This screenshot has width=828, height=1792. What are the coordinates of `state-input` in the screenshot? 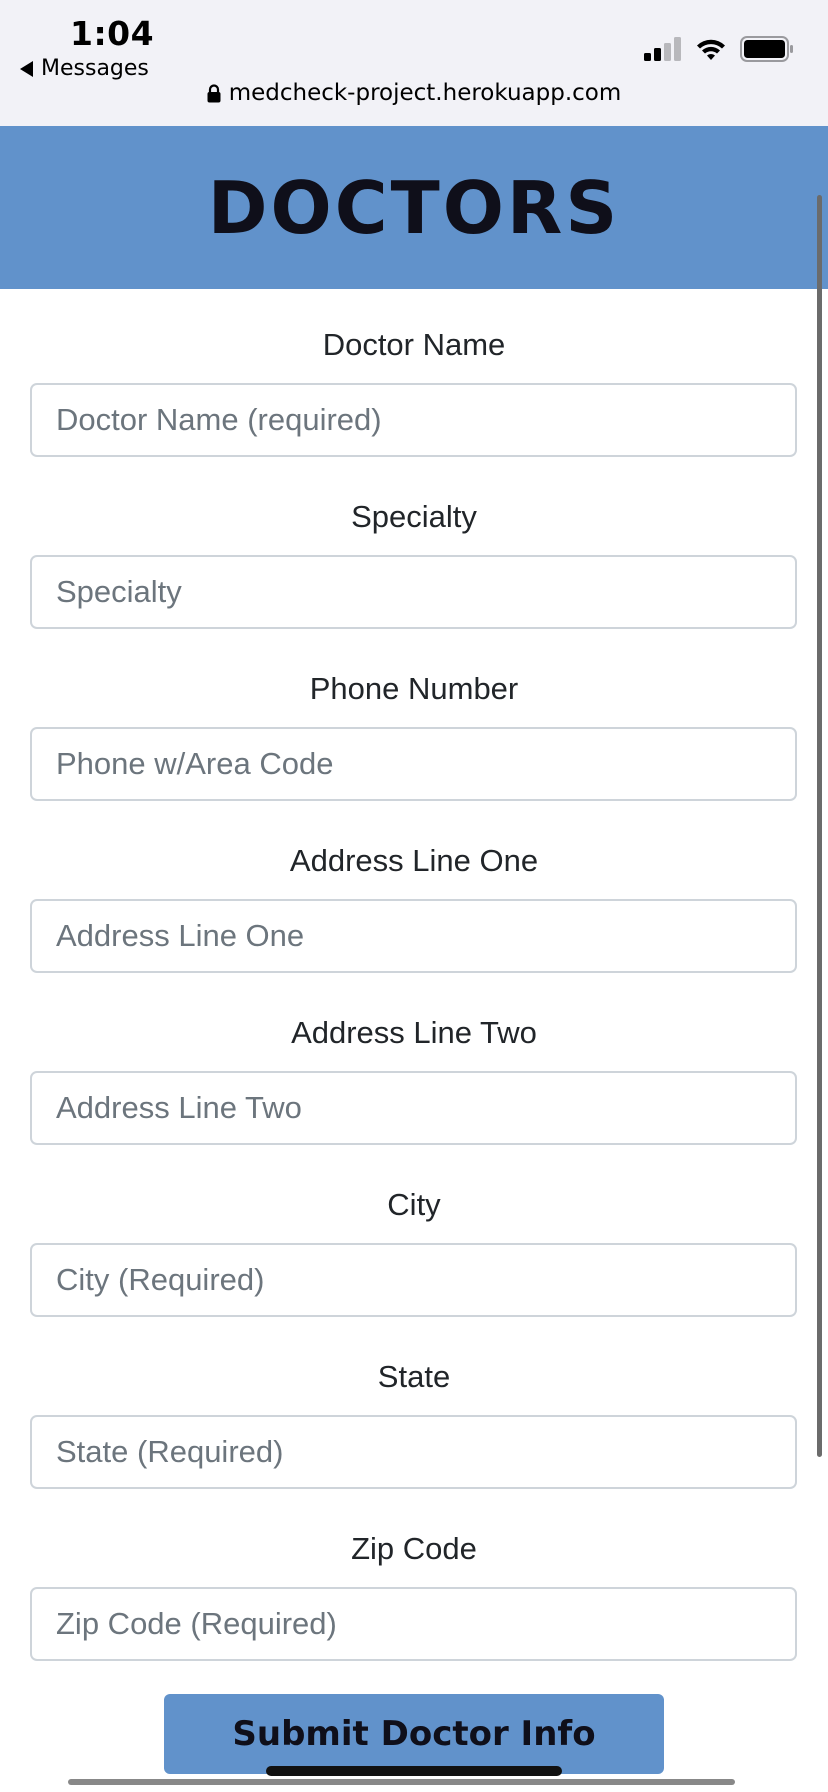 It's located at (413, 1452).